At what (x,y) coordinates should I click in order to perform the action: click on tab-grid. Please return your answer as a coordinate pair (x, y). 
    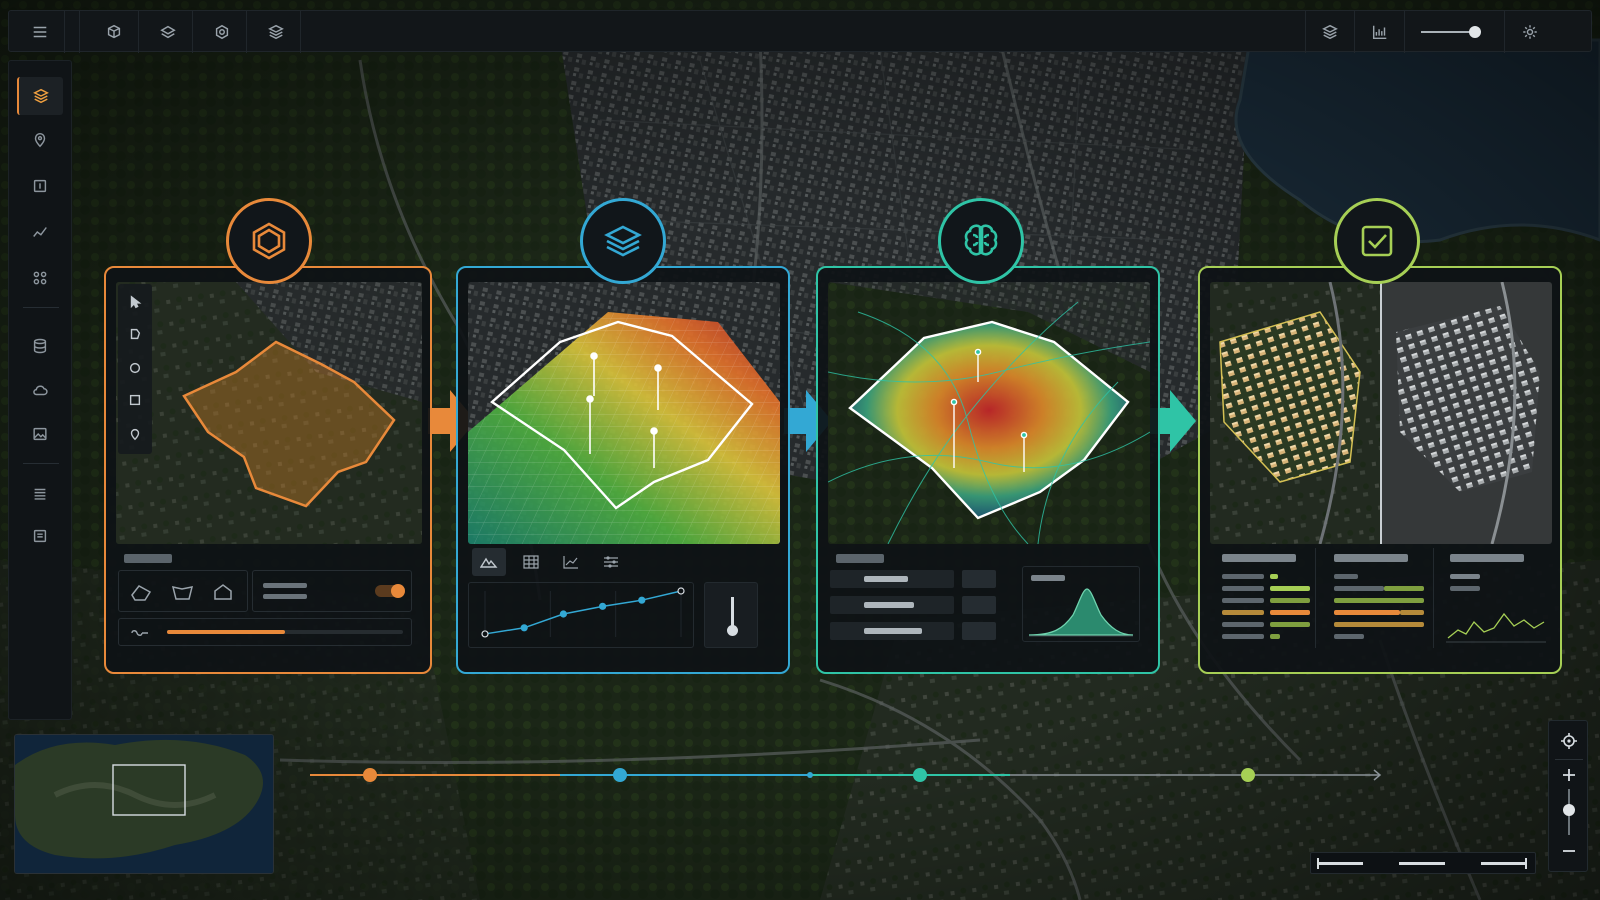
    Looking at the image, I should click on (531, 562).